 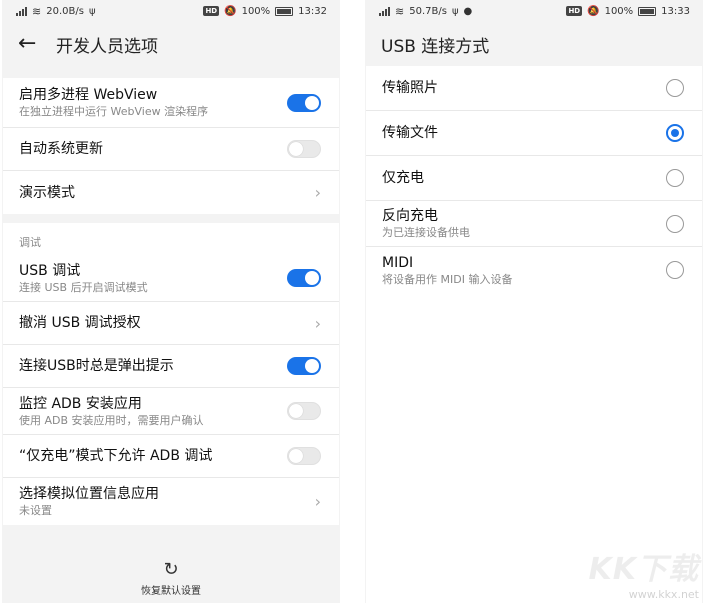 What do you see at coordinates (170, 570) in the screenshot?
I see `reset-icon: ↻` at bounding box center [170, 570].